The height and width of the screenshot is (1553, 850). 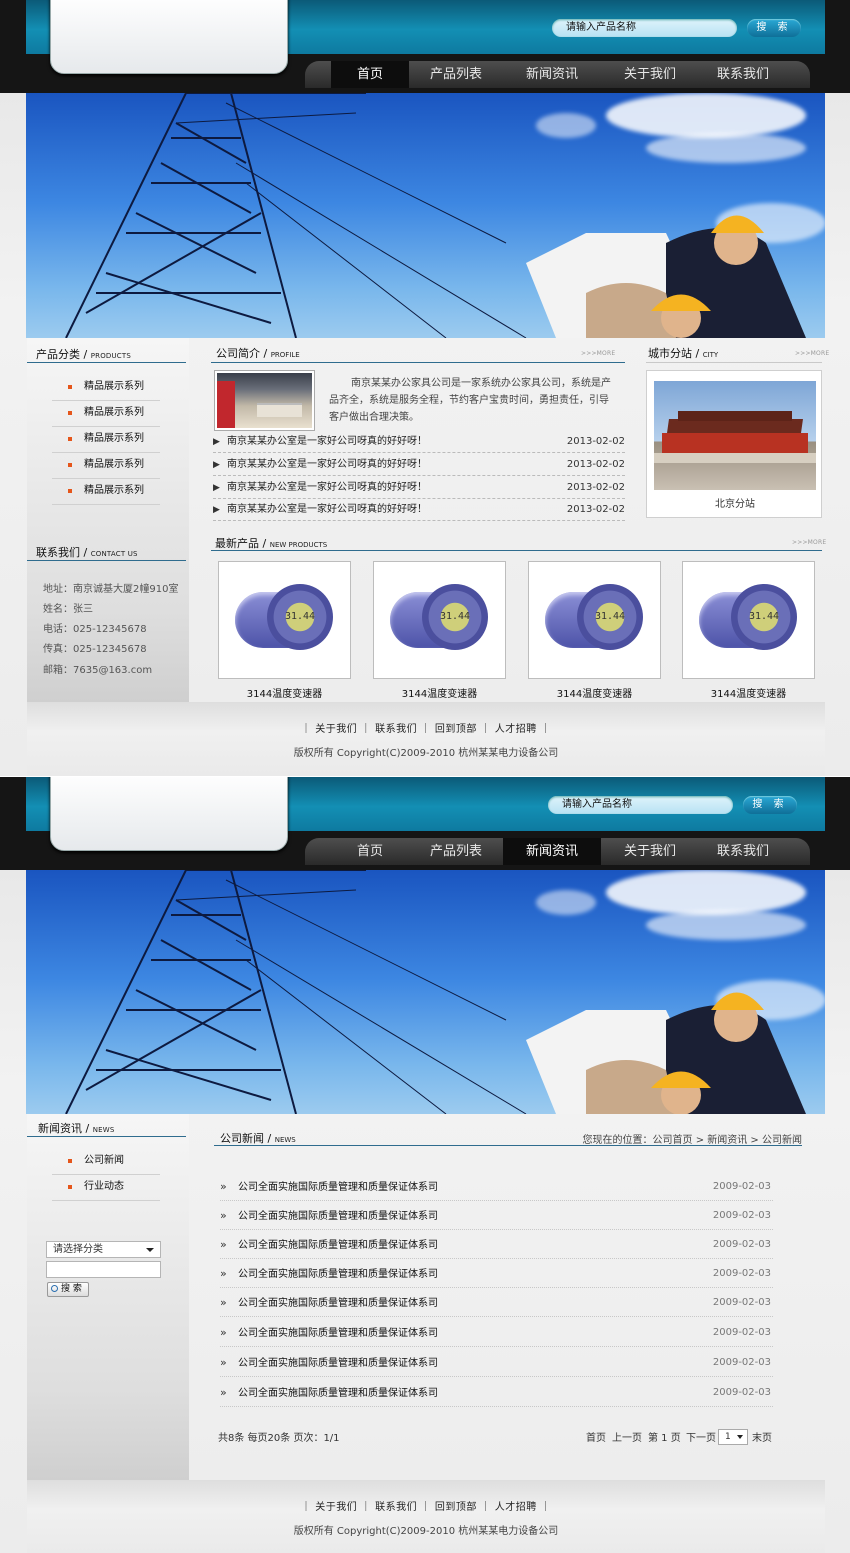 I want to click on transmitter-image, so click(x=285, y=620).